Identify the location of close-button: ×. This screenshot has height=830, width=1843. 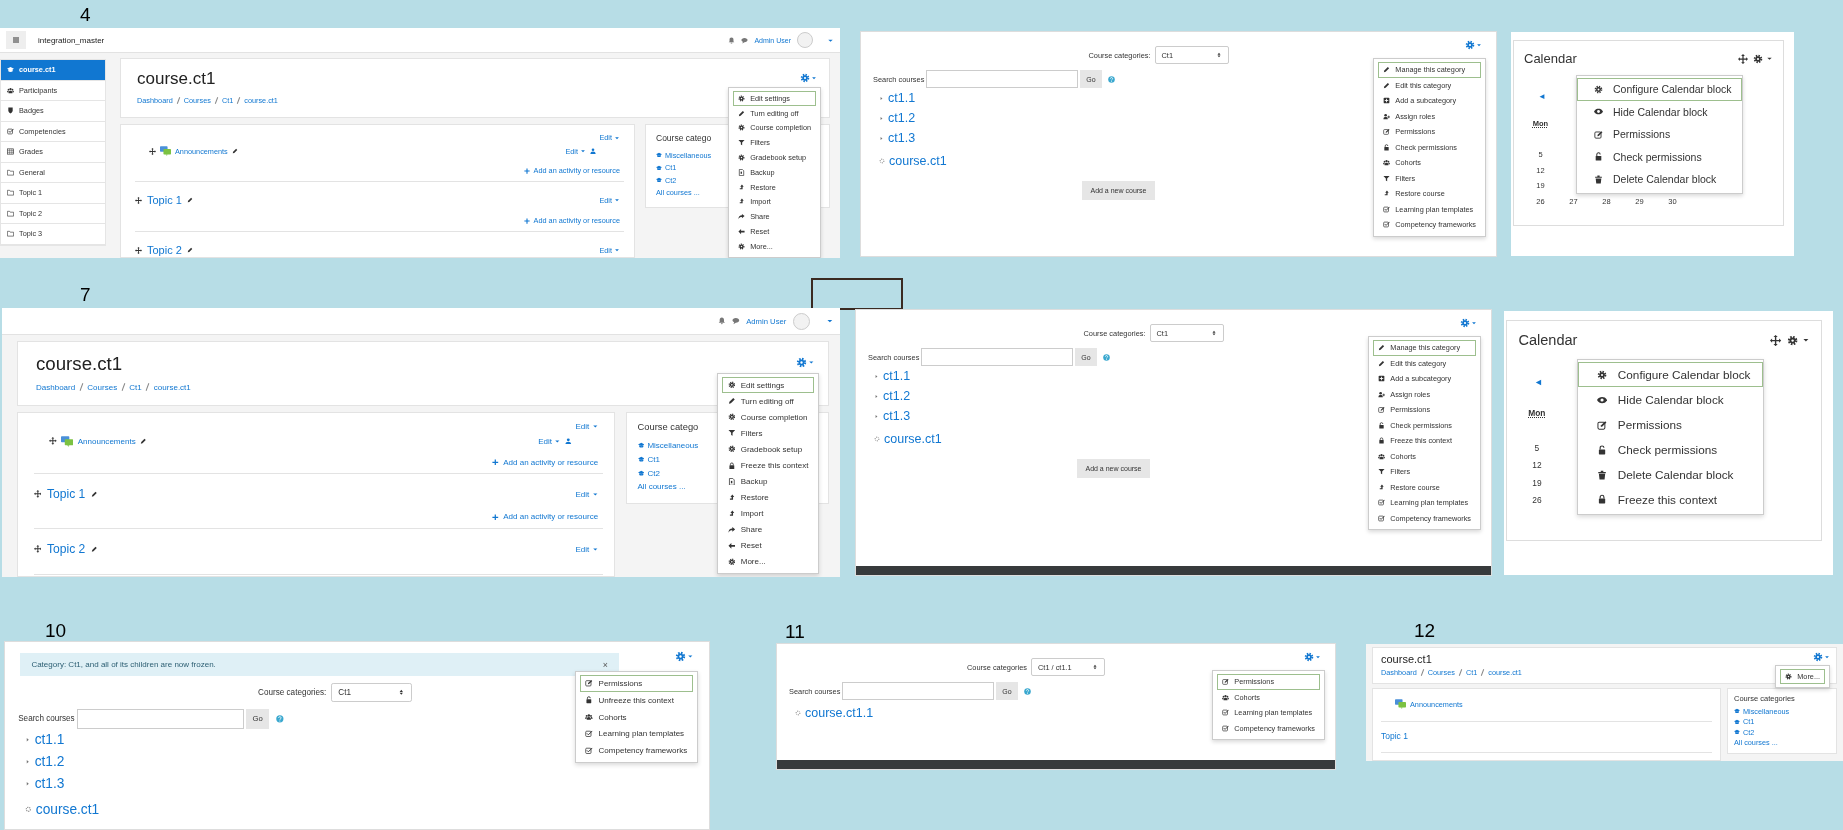
(605, 664).